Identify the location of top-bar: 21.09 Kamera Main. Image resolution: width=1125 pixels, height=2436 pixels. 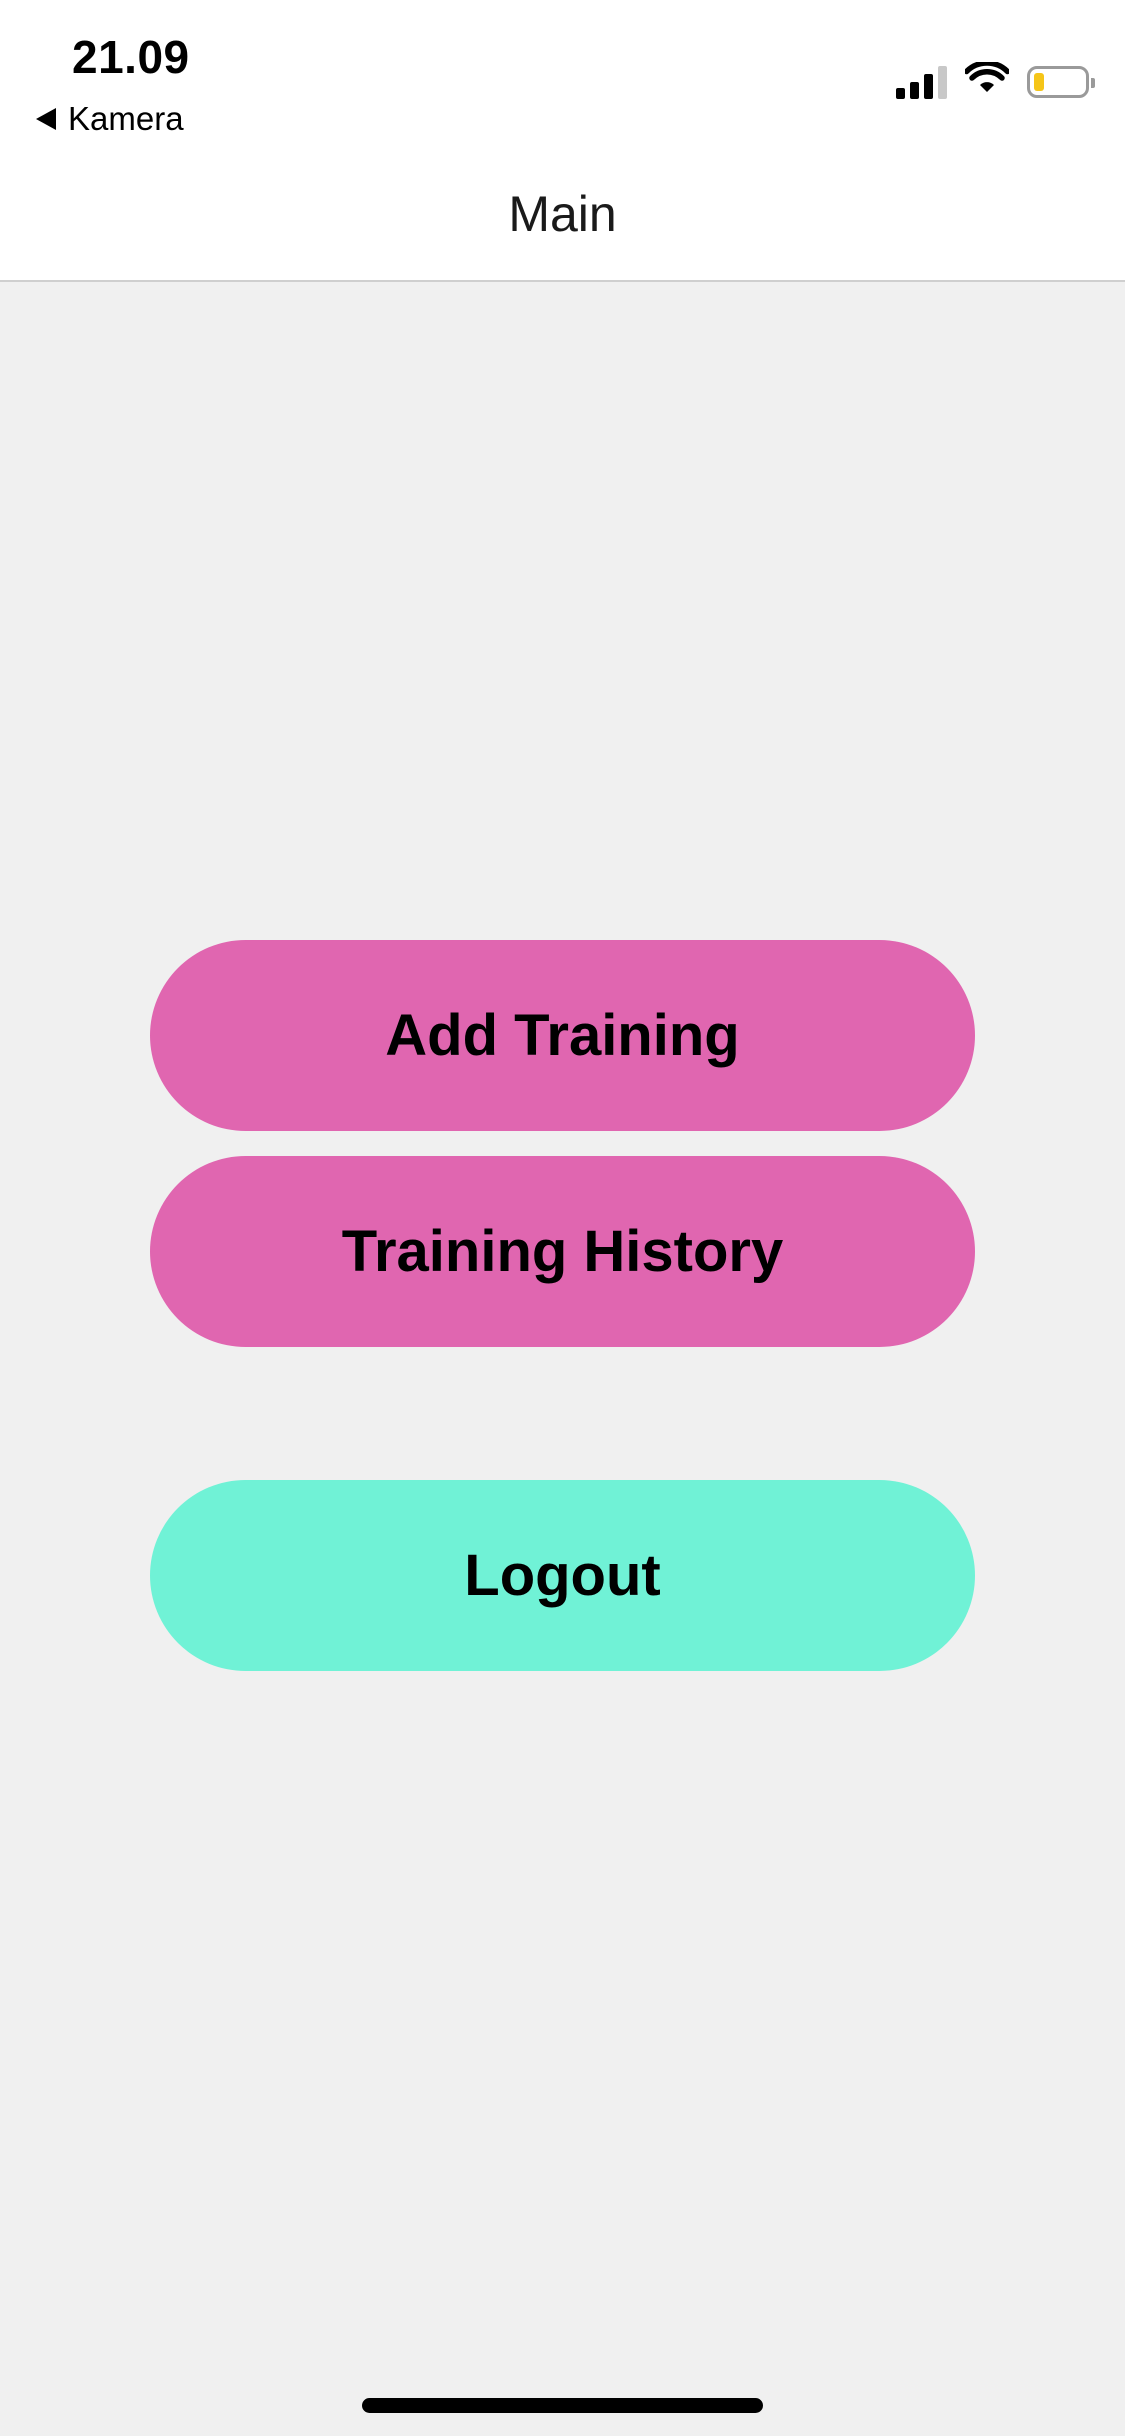
(562, 141).